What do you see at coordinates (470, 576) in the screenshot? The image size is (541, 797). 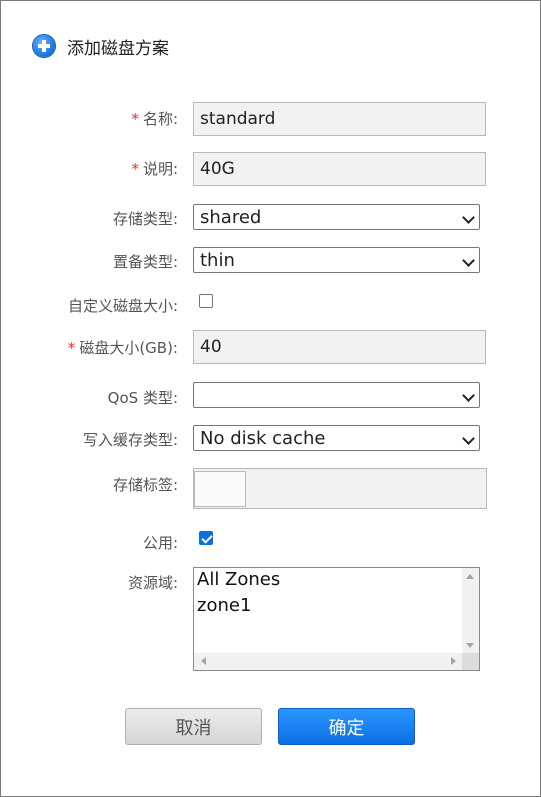 I see `scroll-up-icon` at bounding box center [470, 576].